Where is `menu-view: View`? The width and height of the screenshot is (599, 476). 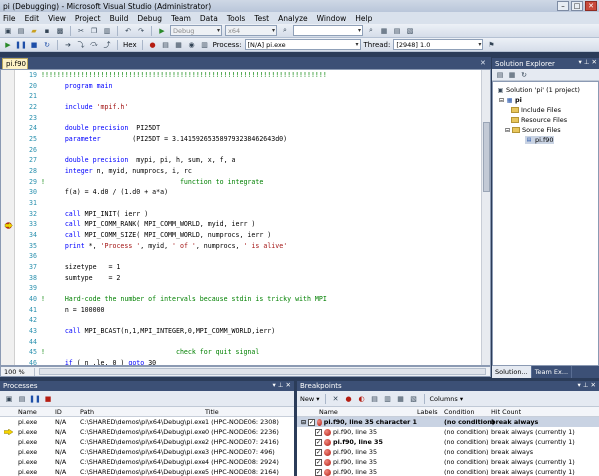 menu-view: View is located at coordinates (57, 18).